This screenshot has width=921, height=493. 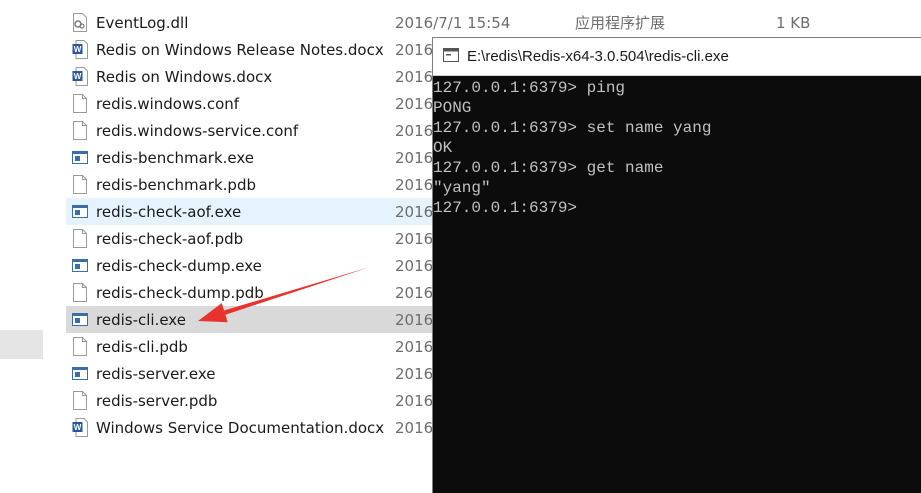 What do you see at coordinates (452, 108) in the screenshot?
I see `console-line: PONG` at bounding box center [452, 108].